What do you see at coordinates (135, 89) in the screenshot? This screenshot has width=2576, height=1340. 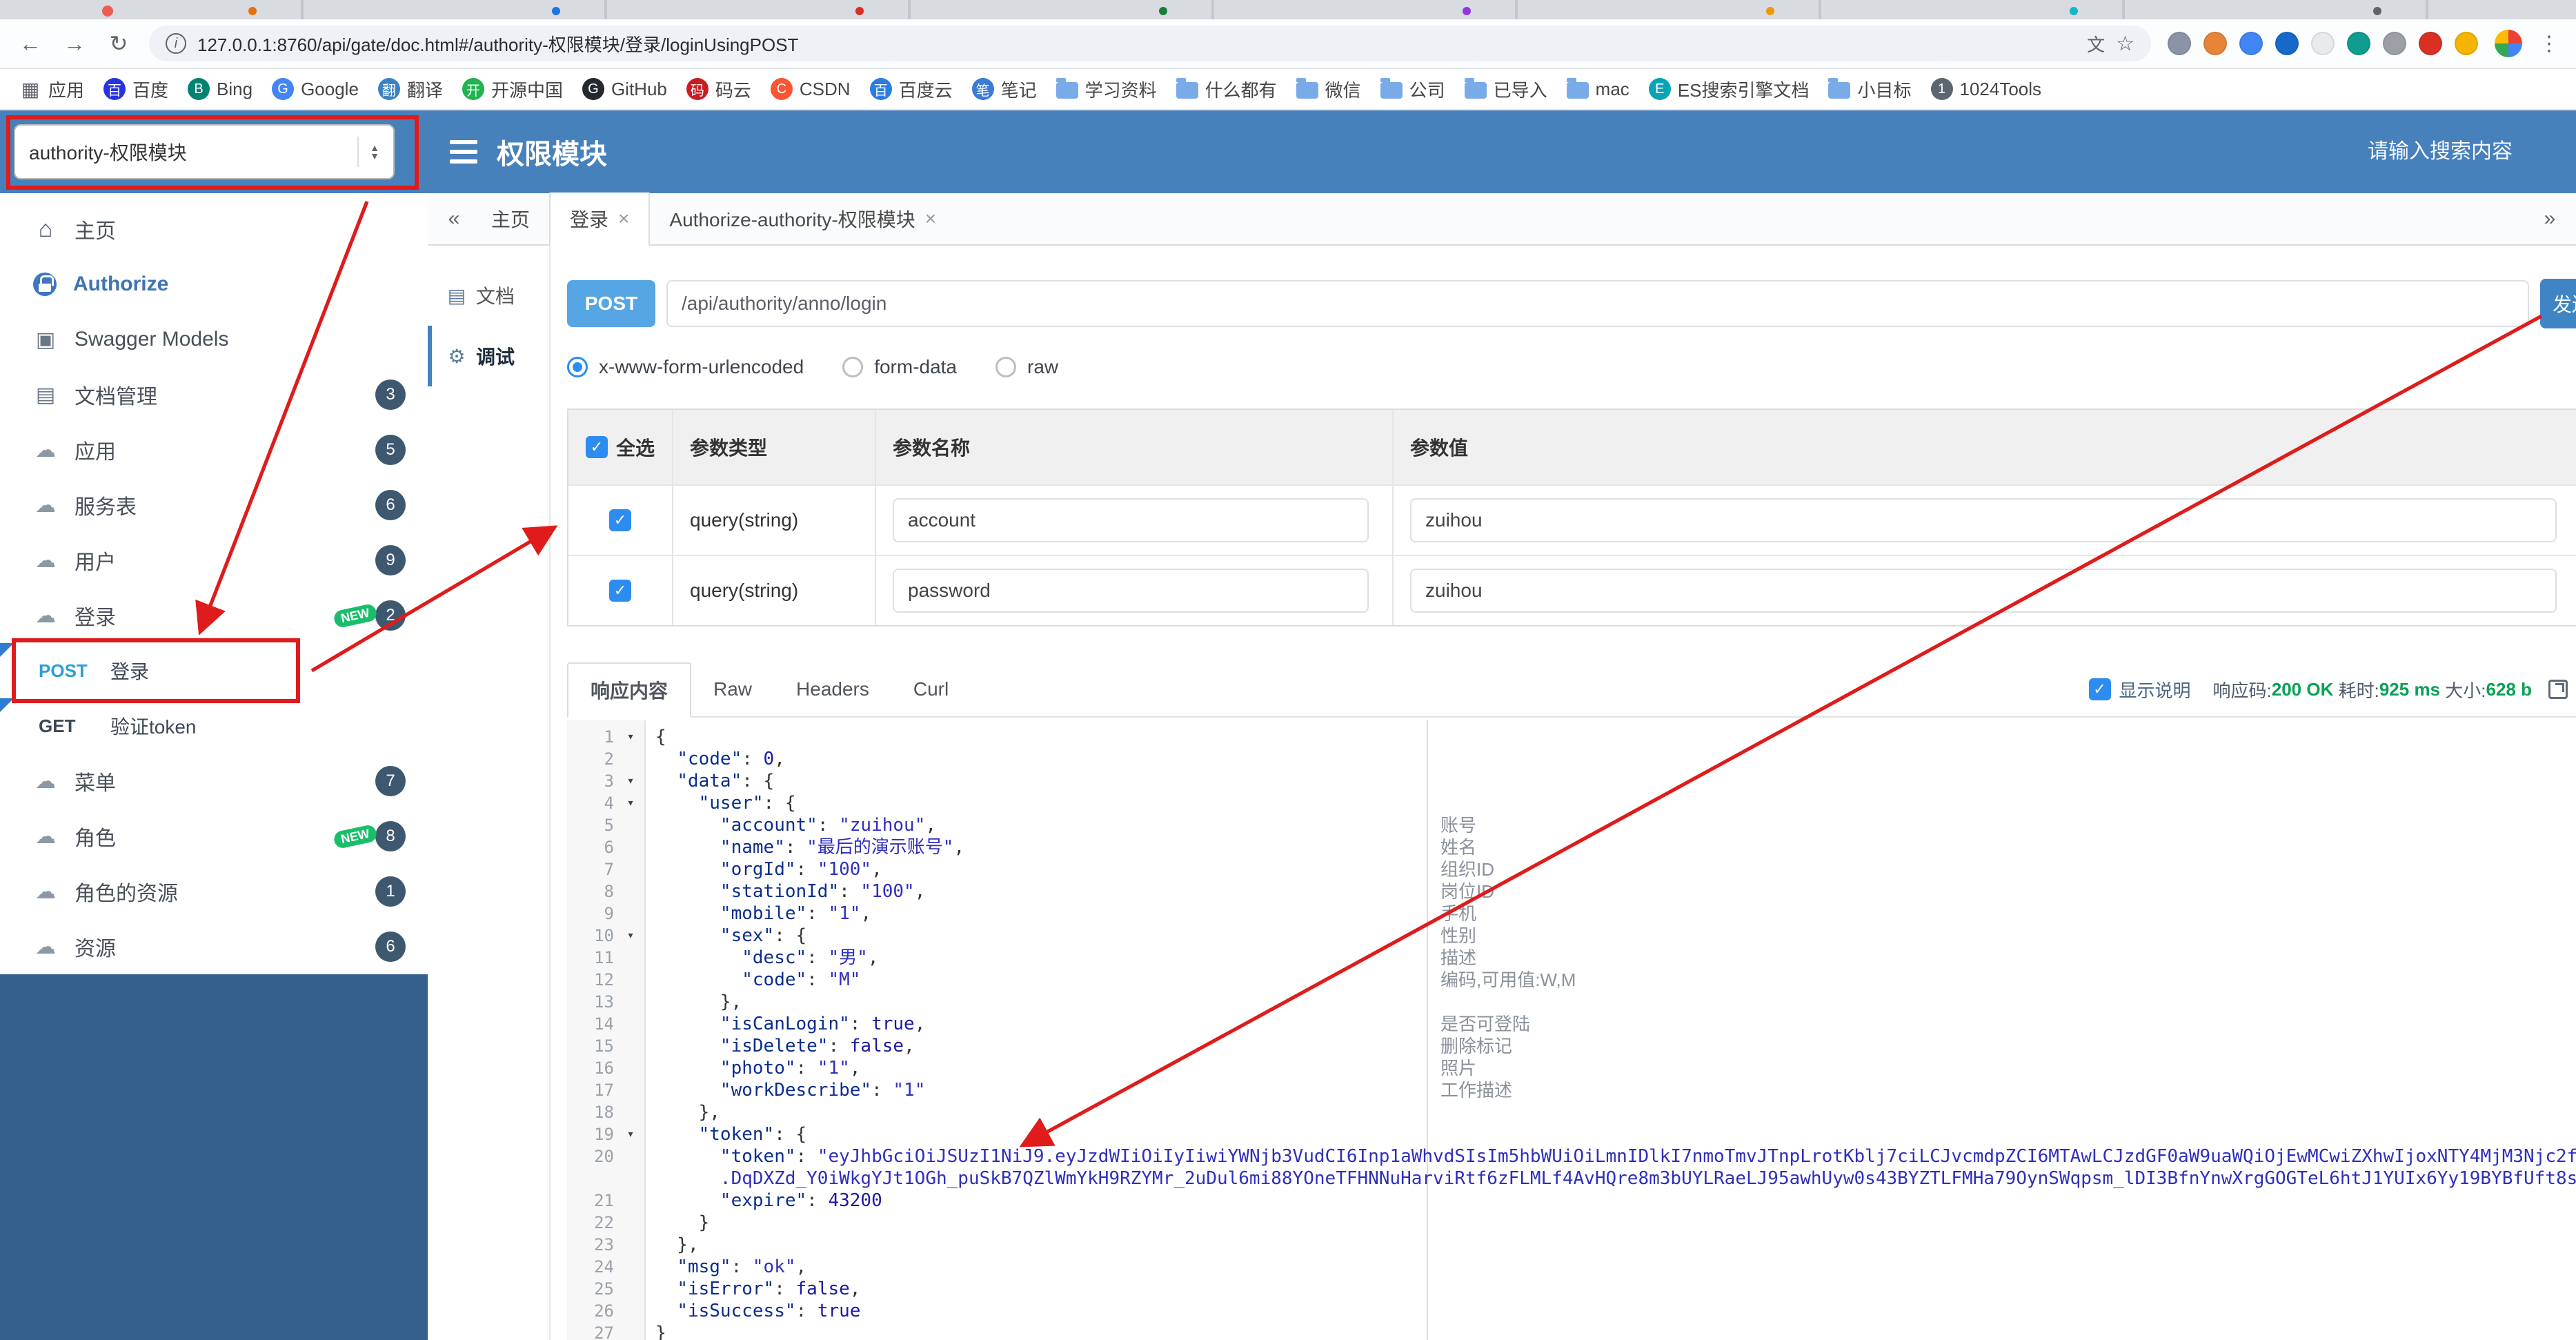 I see `bookmark-item: 百 百度` at bounding box center [135, 89].